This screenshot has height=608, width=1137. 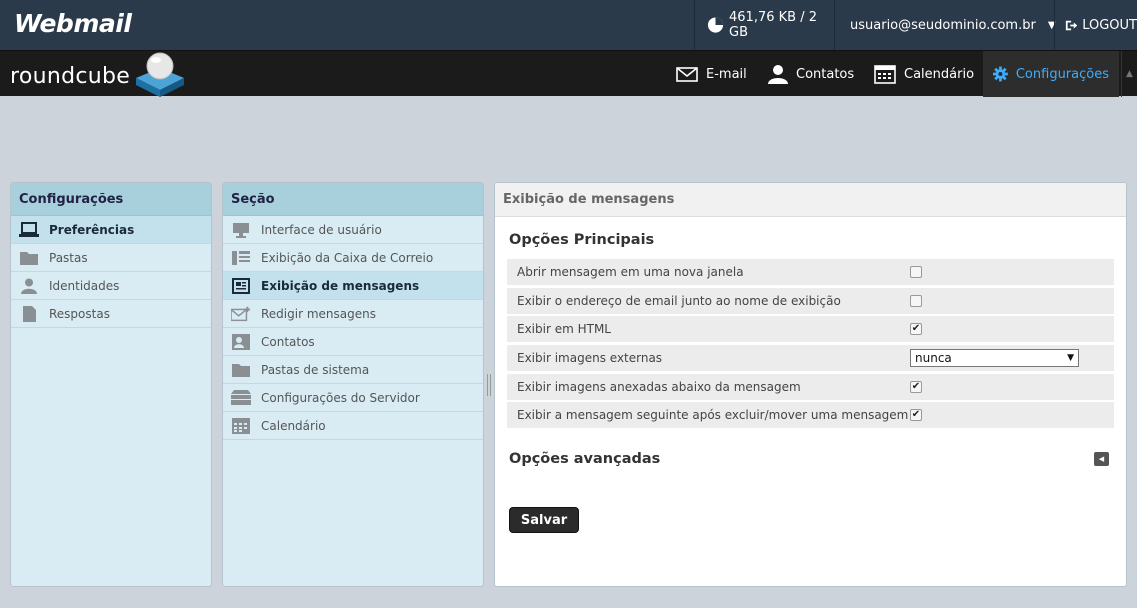 I want to click on external-images-select: nunca ▼, so click(x=994, y=358).